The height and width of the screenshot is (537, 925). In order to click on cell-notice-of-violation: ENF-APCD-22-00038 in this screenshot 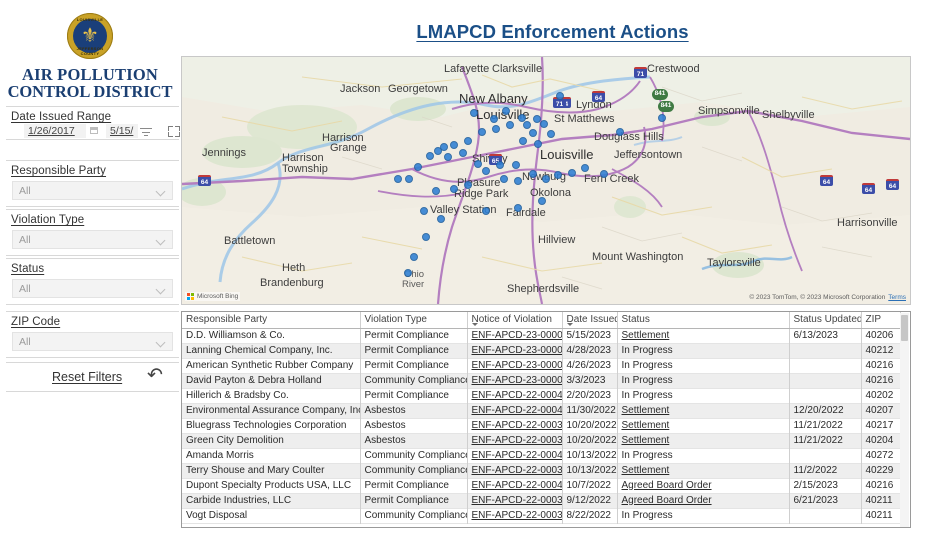, I will do `click(515, 425)`.